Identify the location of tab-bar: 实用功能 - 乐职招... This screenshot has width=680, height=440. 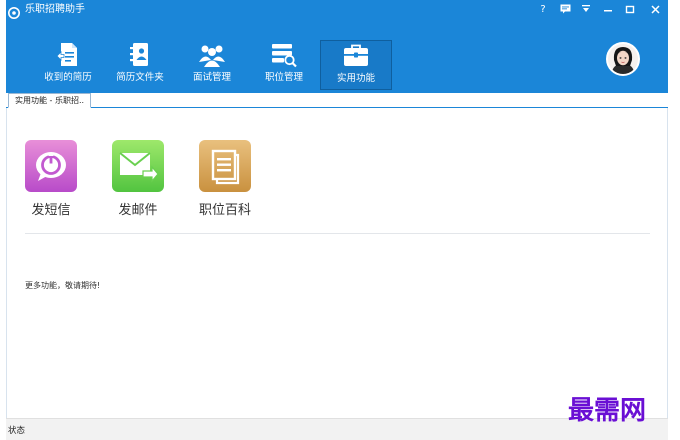
(337, 100).